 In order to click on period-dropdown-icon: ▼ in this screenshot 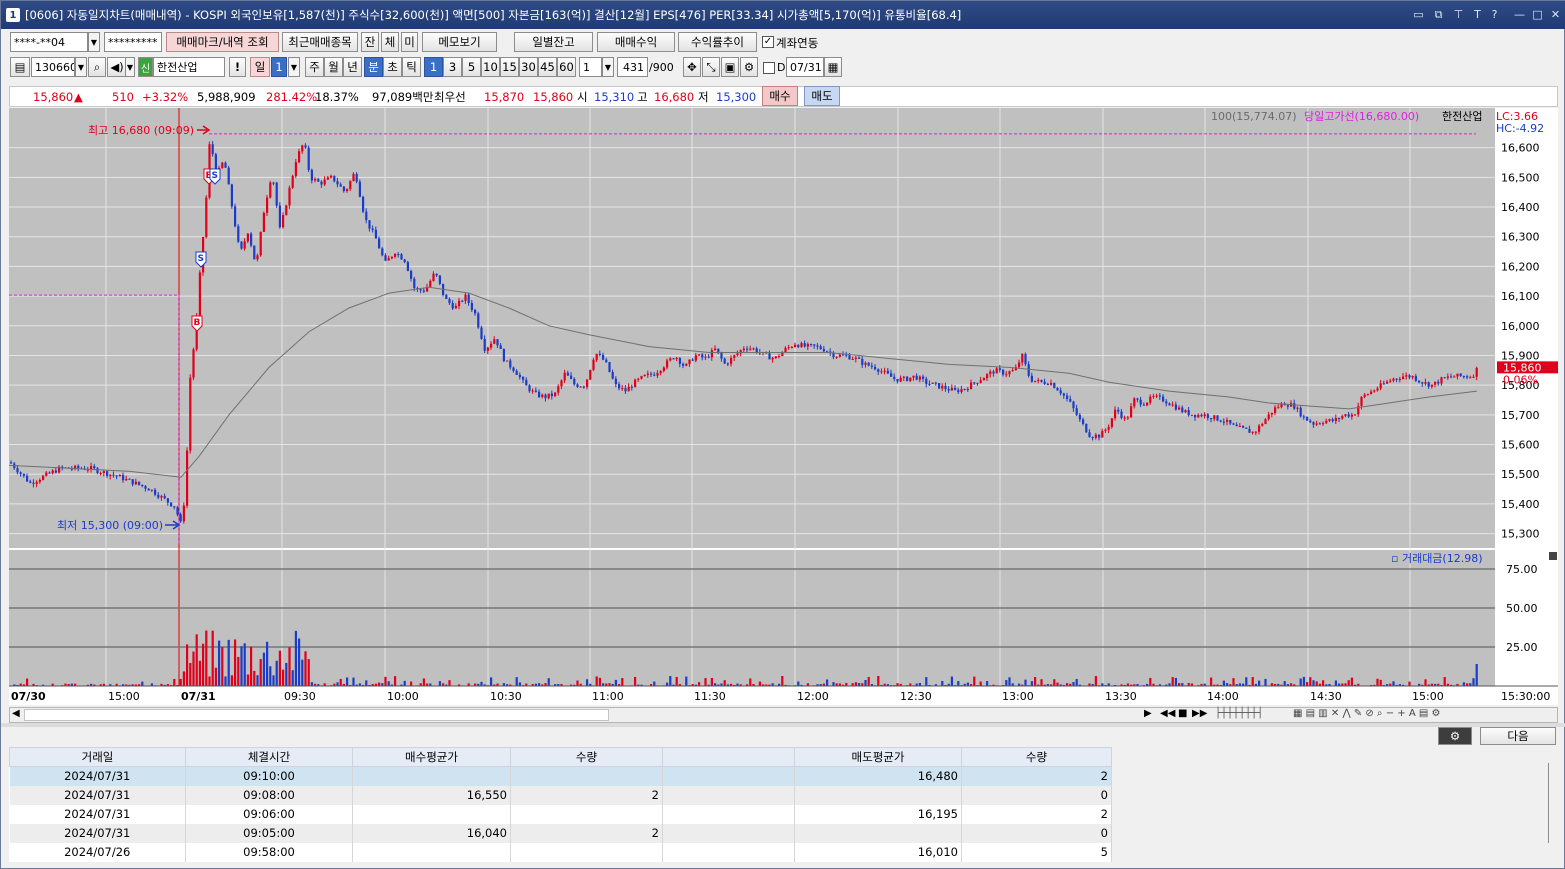, I will do `click(294, 67)`.